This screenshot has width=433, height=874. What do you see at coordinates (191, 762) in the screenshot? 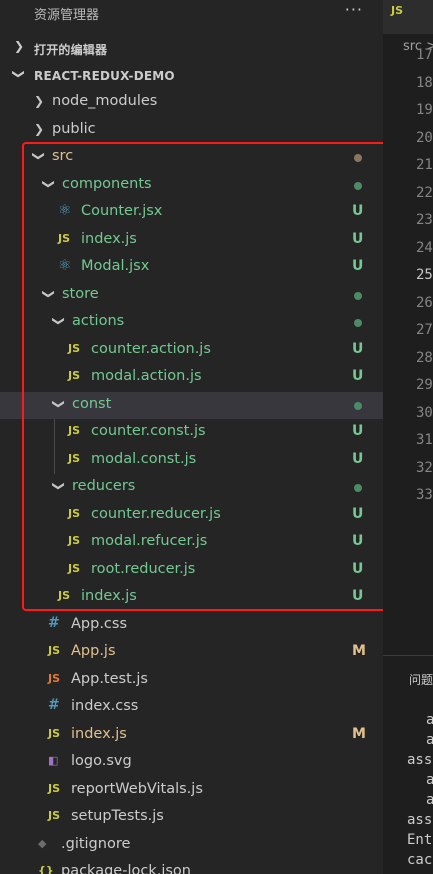
I see `file-item: ◧ logo.svg` at bounding box center [191, 762].